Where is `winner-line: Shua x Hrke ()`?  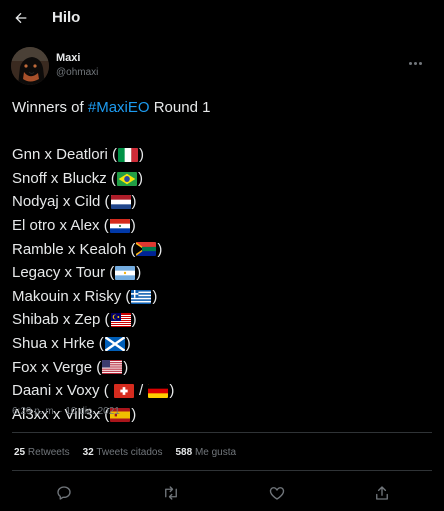 winner-line: Shua x Hrke () is located at coordinates (71, 343).